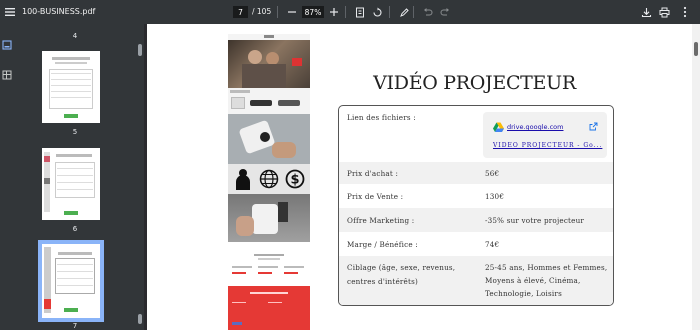 The width and height of the screenshot is (700, 330). Describe the element at coordinates (140, 177) in the screenshot. I see `sidebar-scrollbar` at that location.